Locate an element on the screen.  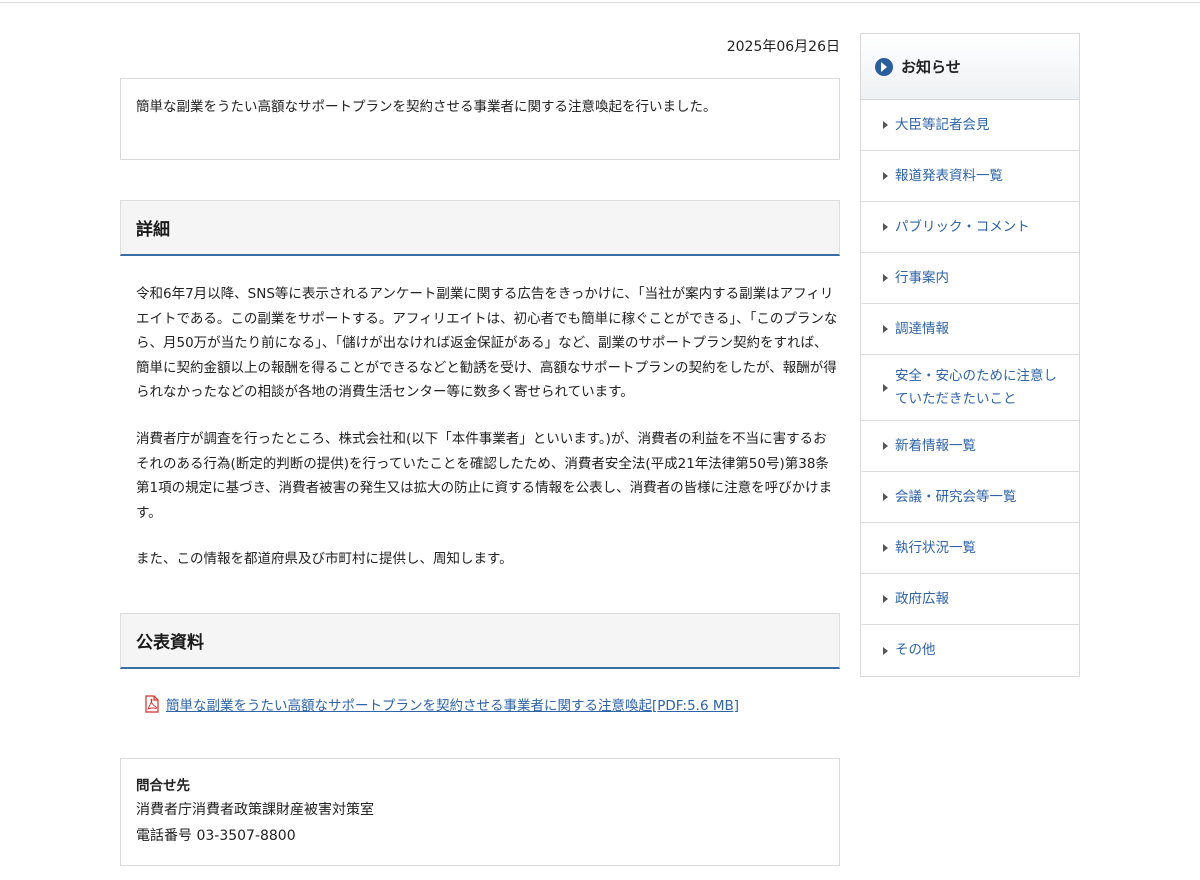
documents-heading: 公表資料 is located at coordinates (480, 641).